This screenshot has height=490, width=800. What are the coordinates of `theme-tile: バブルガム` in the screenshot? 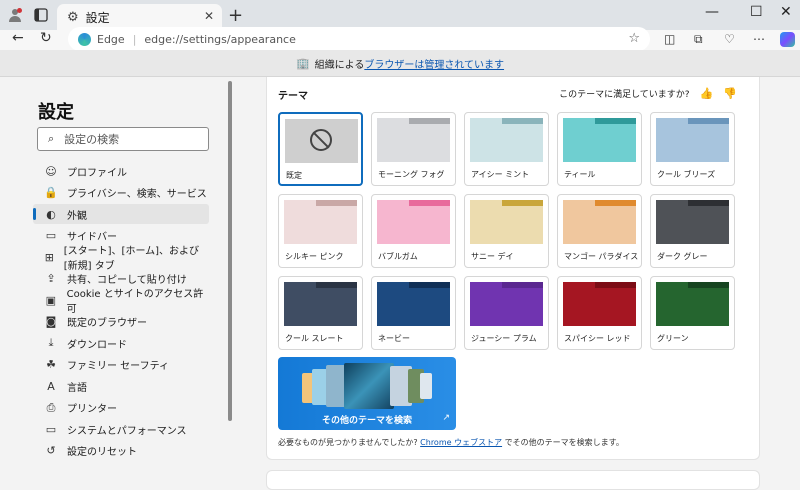 It's located at (413, 231).